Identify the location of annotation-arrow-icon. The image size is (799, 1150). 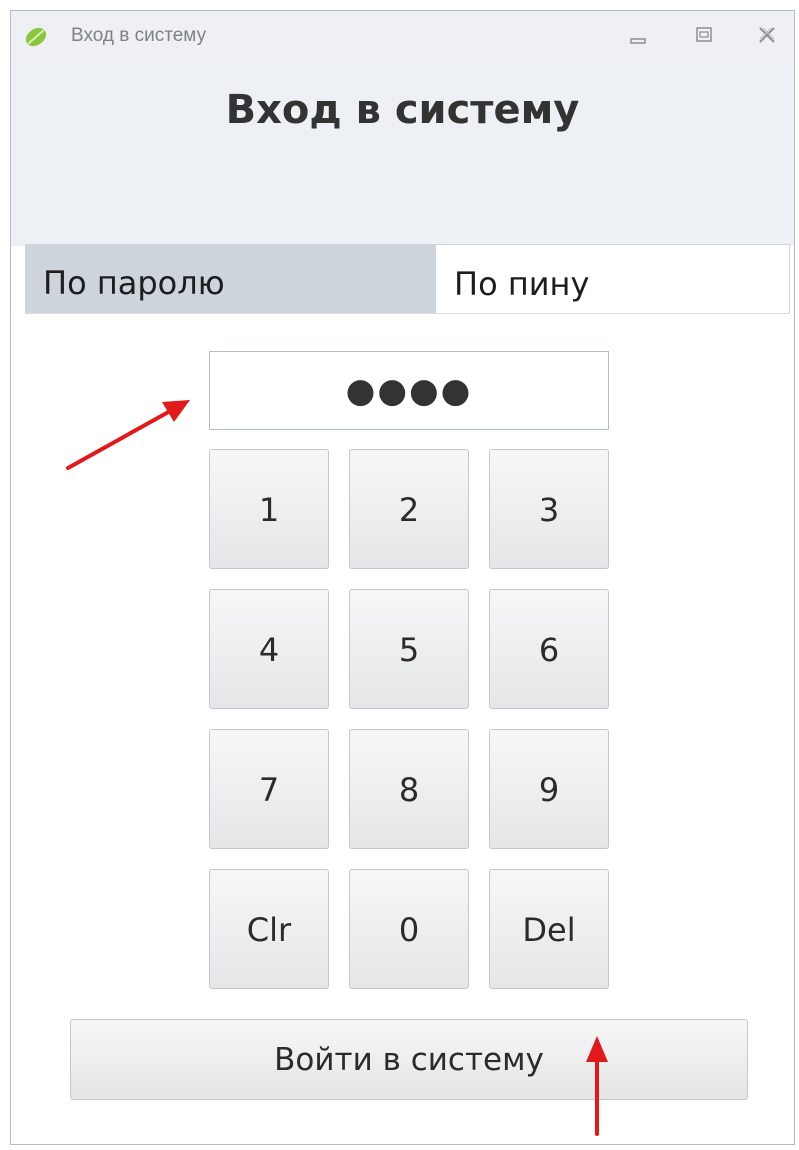
(128, 435).